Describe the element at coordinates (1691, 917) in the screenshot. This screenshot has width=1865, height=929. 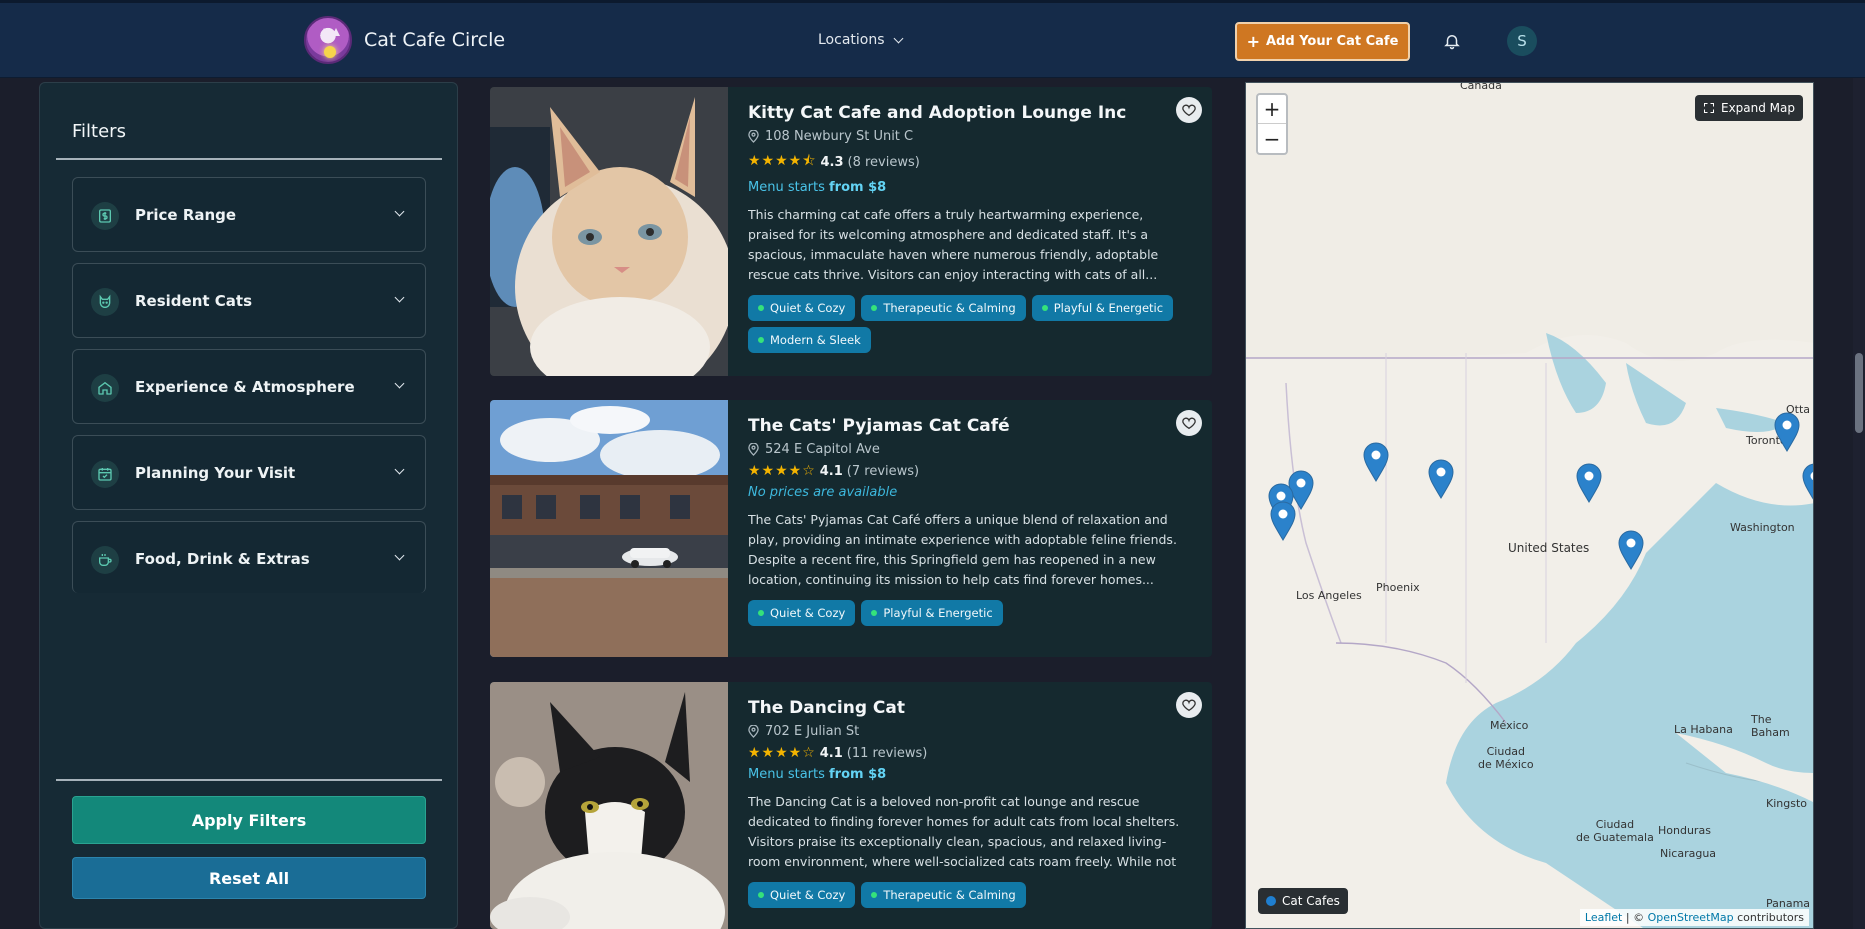
I see `osm-link: OpenStreetMap` at that location.